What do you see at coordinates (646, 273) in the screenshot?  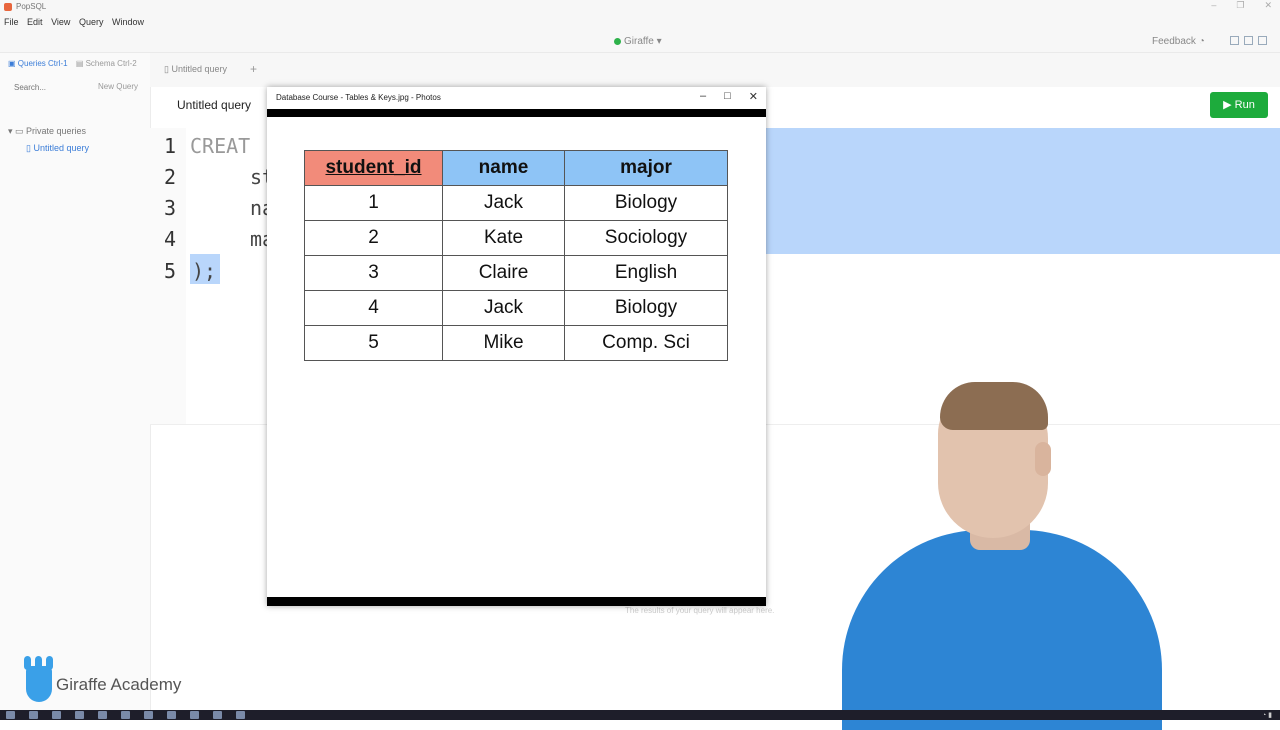 I see `table-cell: English` at bounding box center [646, 273].